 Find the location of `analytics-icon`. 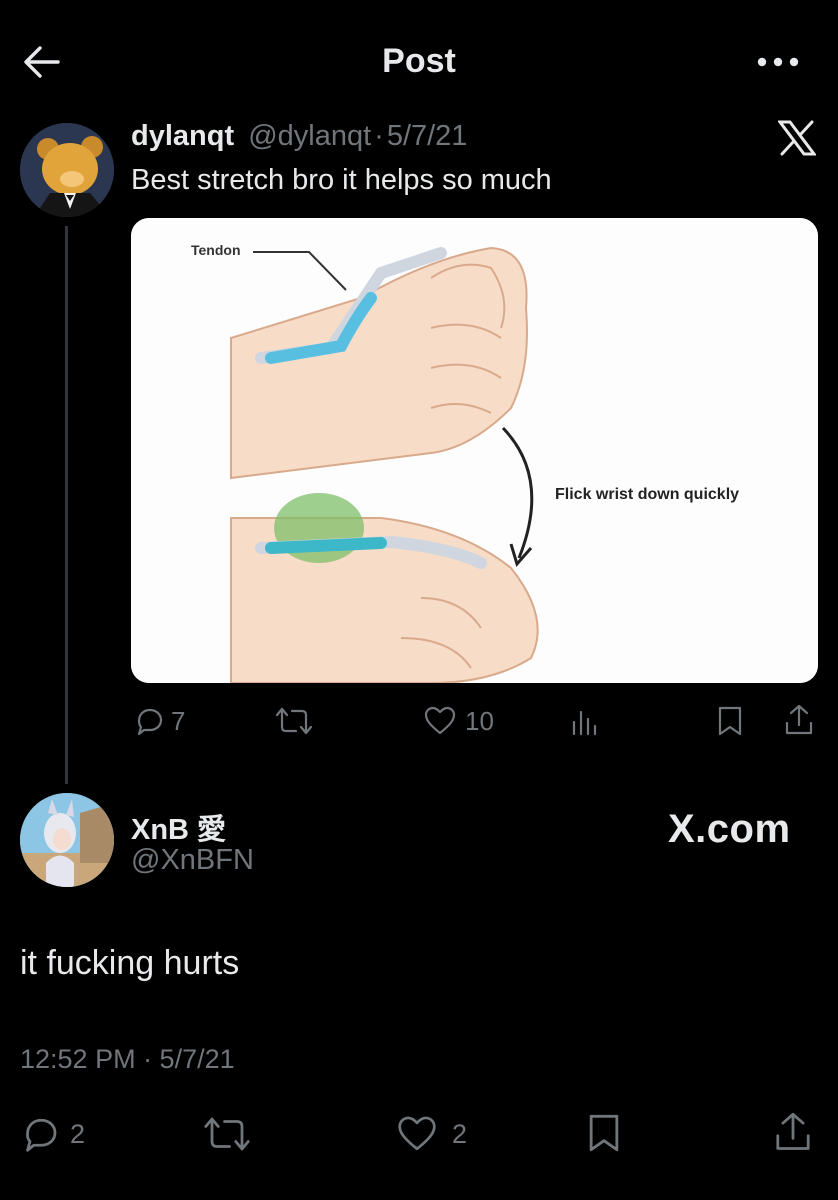

analytics-icon is located at coordinates (584, 723).